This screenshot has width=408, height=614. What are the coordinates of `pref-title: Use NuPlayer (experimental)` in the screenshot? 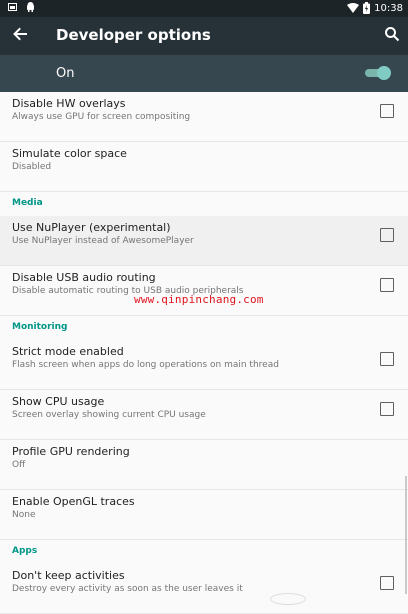 It's located at (91, 227).